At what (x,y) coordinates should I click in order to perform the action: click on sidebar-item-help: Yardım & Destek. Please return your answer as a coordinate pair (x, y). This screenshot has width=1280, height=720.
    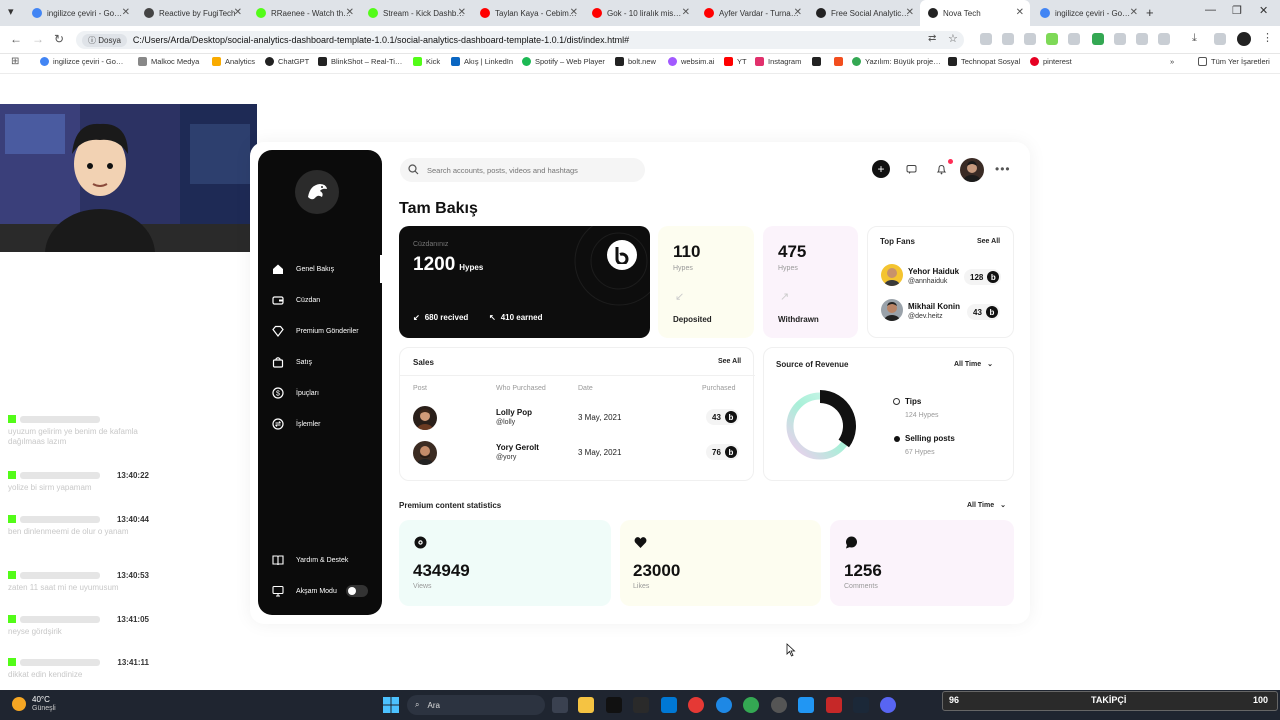
    Looking at the image, I should click on (310, 560).